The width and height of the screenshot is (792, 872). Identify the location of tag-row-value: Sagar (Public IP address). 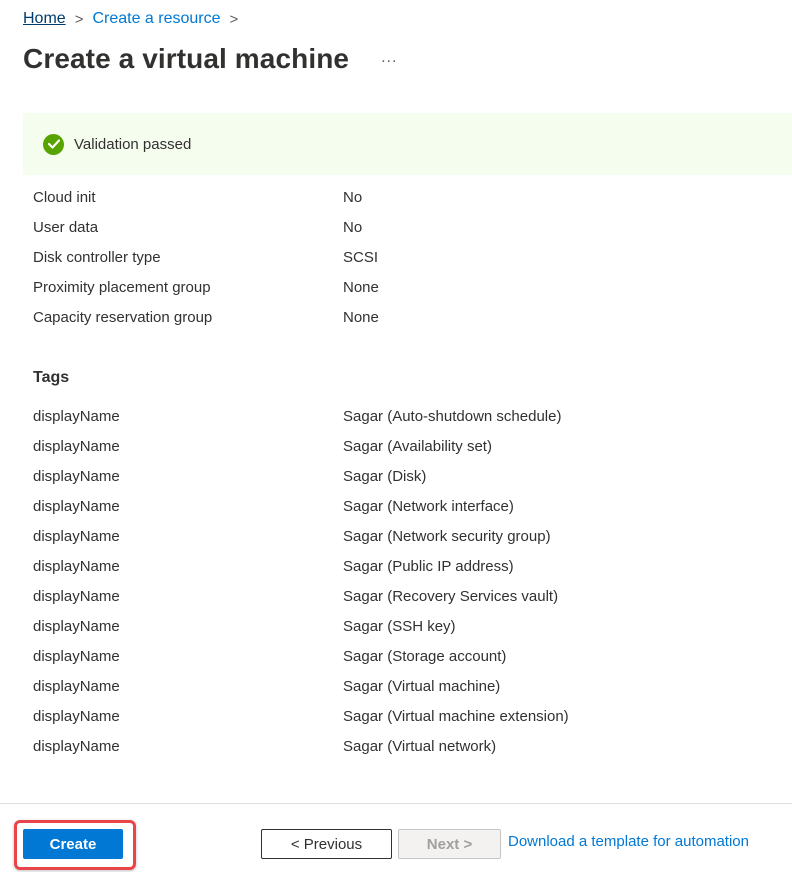
(428, 566).